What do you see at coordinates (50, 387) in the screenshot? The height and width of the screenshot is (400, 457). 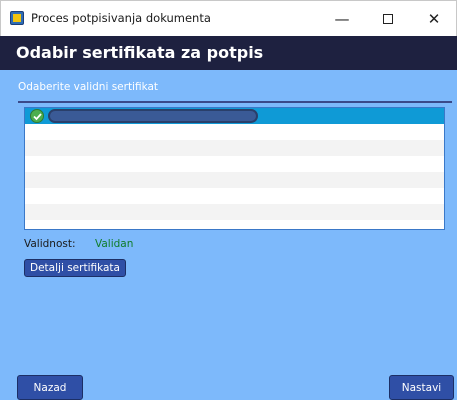 I see `back-button: Nazad` at bounding box center [50, 387].